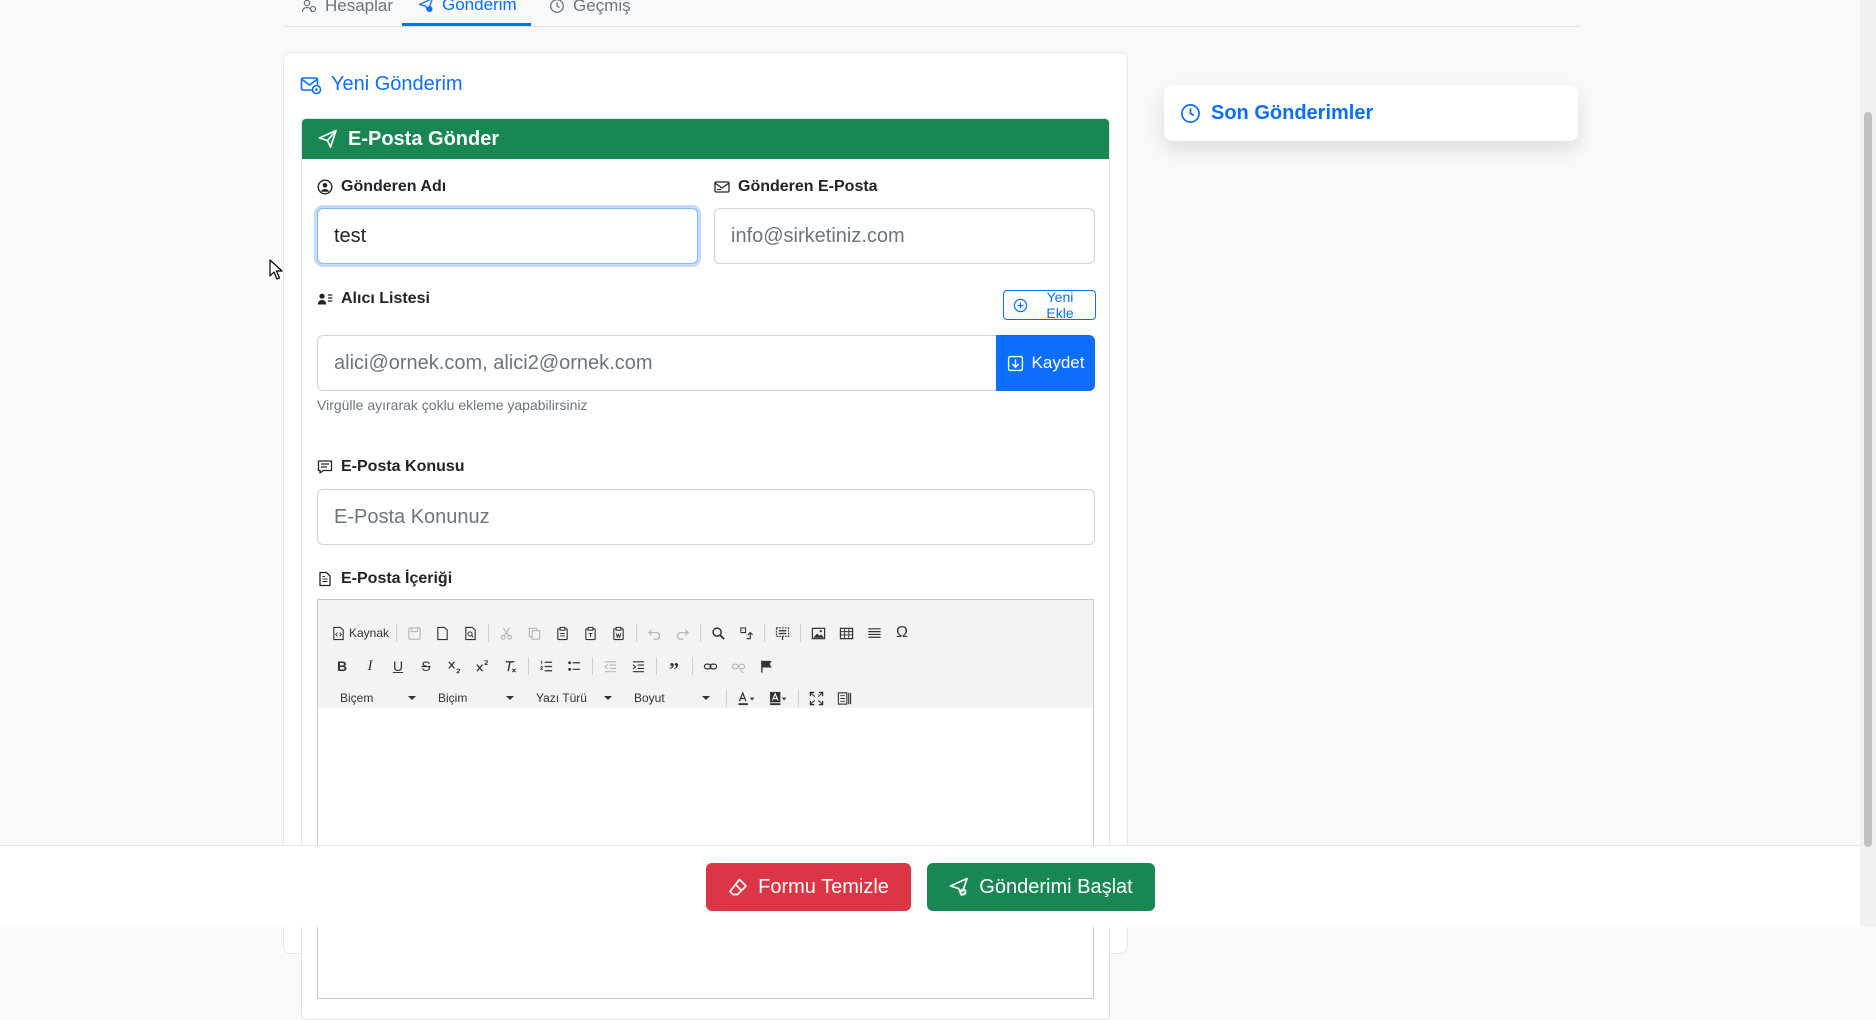 The height and width of the screenshot is (1020, 1876). What do you see at coordinates (479, 7) in the screenshot?
I see `tab-label: Gönderim` at bounding box center [479, 7].